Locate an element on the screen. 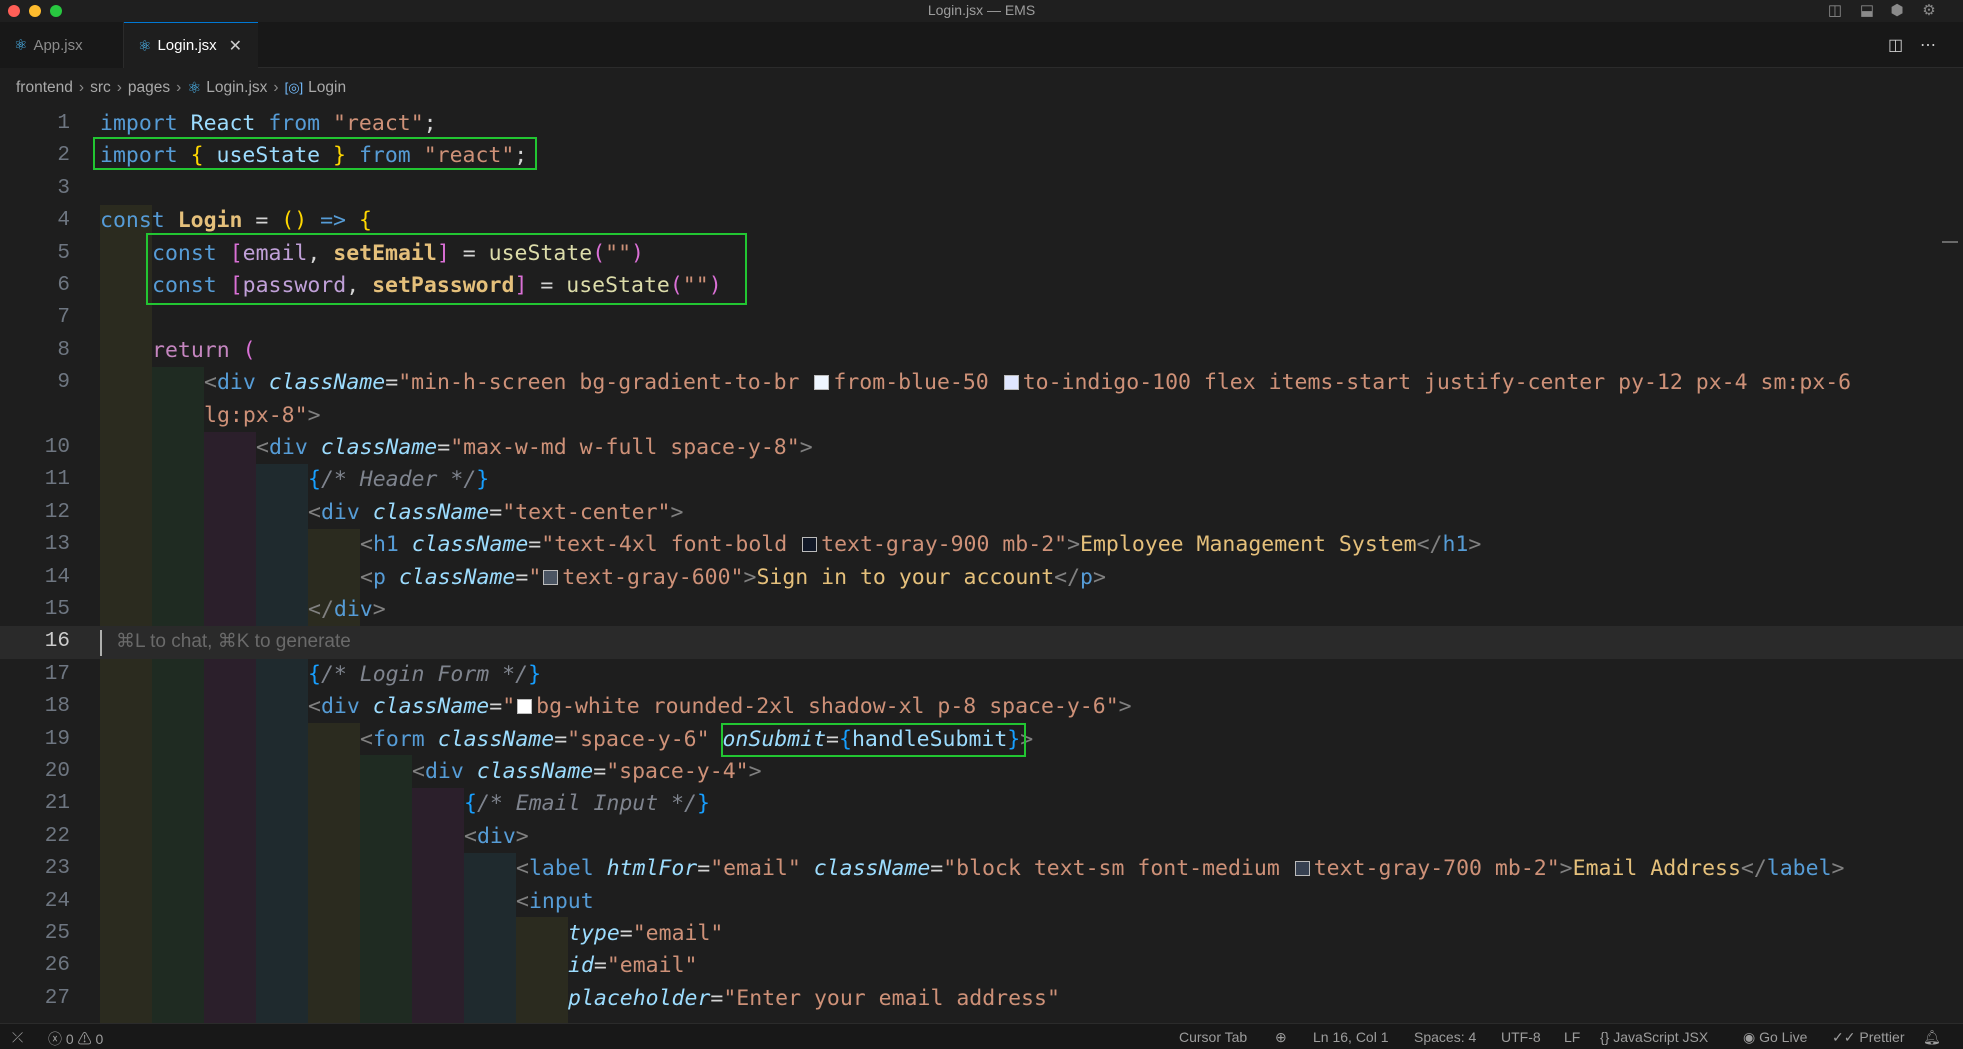 This screenshot has height=1049, width=1963. breadcrumb-item: frontend is located at coordinates (44, 88).